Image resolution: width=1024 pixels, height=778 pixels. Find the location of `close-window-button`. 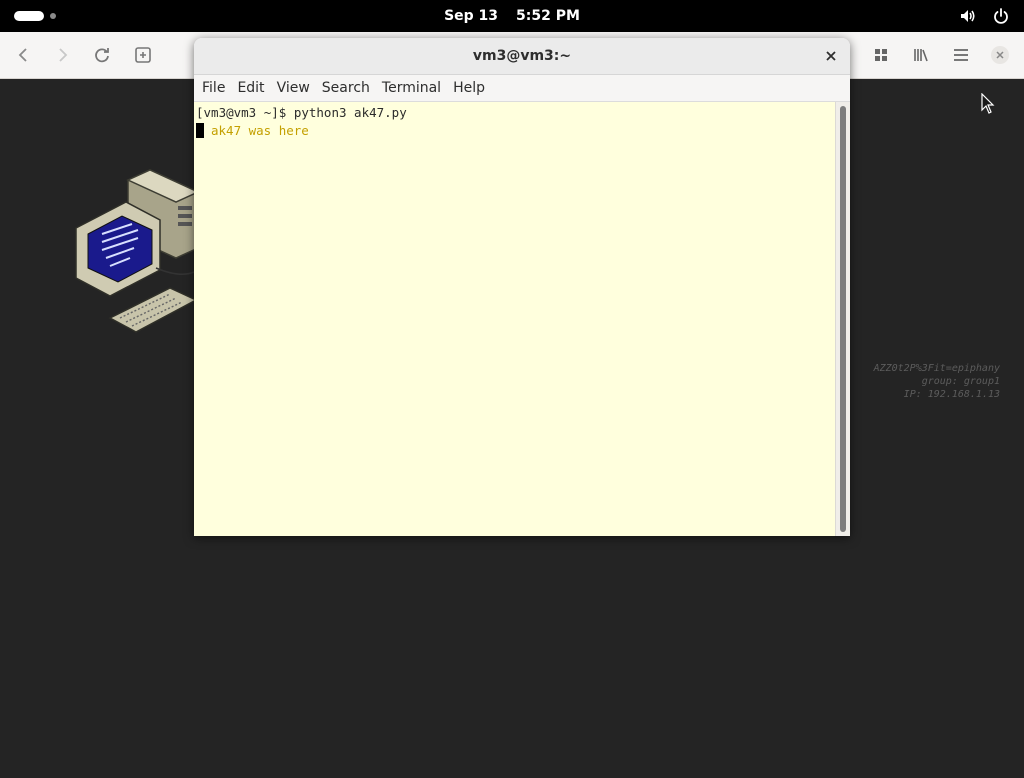

close-window-button is located at coordinates (831, 56).